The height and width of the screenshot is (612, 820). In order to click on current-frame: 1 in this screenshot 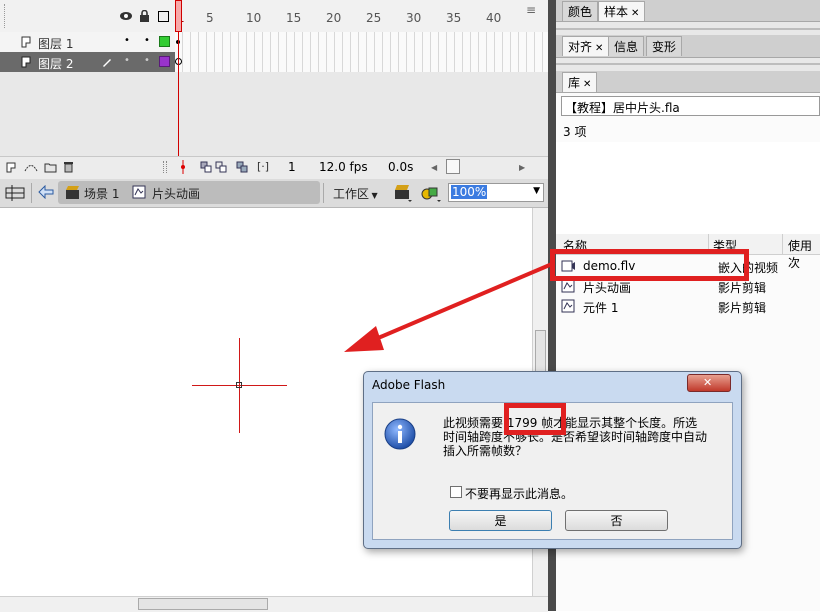, I will do `click(292, 167)`.